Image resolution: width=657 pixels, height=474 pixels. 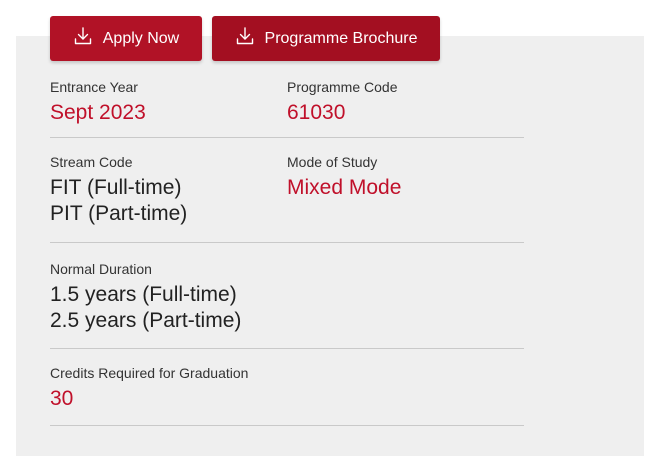 I want to click on stream-code-label: Stream Code, so click(x=91, y=162).